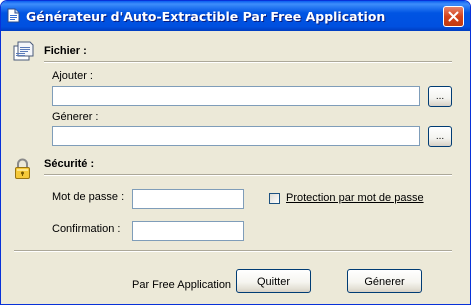 This screenshot has width=471, height=305. I want to click on quit-button: Quitter, so click(273, 281).